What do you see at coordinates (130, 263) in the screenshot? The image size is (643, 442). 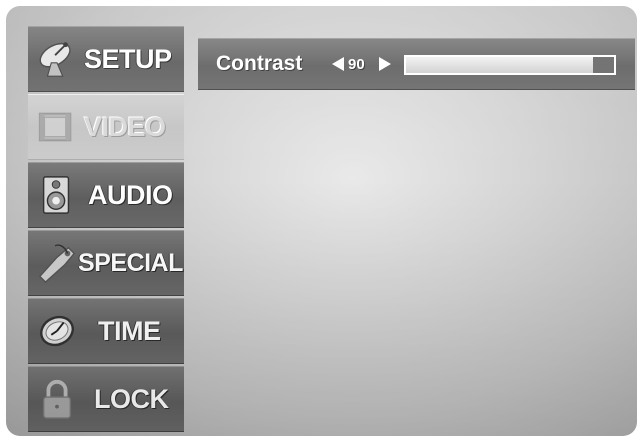 I see `menu-item-special-label: SPECIAL` at bounding box center [130, 263].